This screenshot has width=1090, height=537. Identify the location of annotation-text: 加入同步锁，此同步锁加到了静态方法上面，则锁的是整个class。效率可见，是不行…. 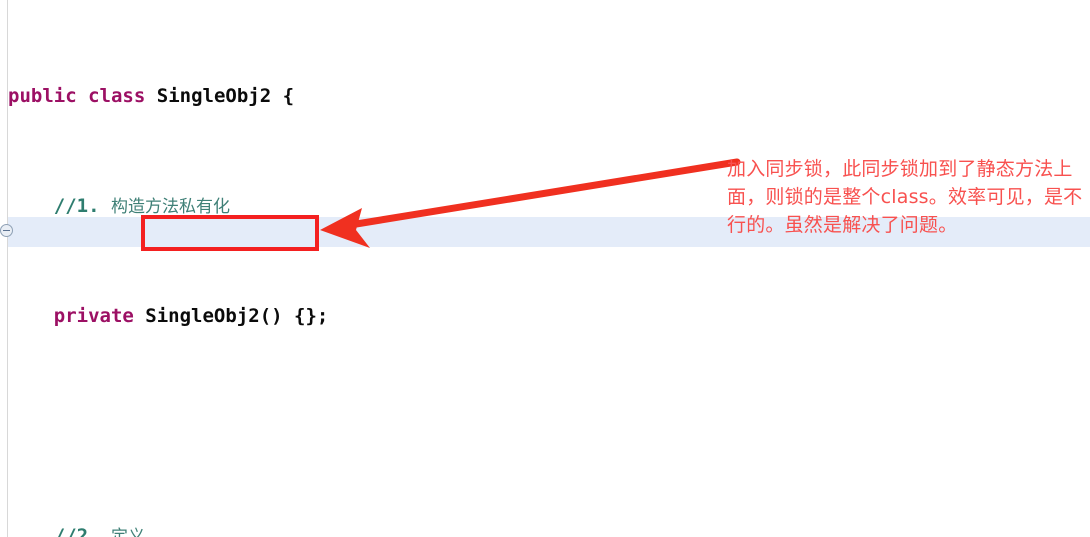
(905, 197).